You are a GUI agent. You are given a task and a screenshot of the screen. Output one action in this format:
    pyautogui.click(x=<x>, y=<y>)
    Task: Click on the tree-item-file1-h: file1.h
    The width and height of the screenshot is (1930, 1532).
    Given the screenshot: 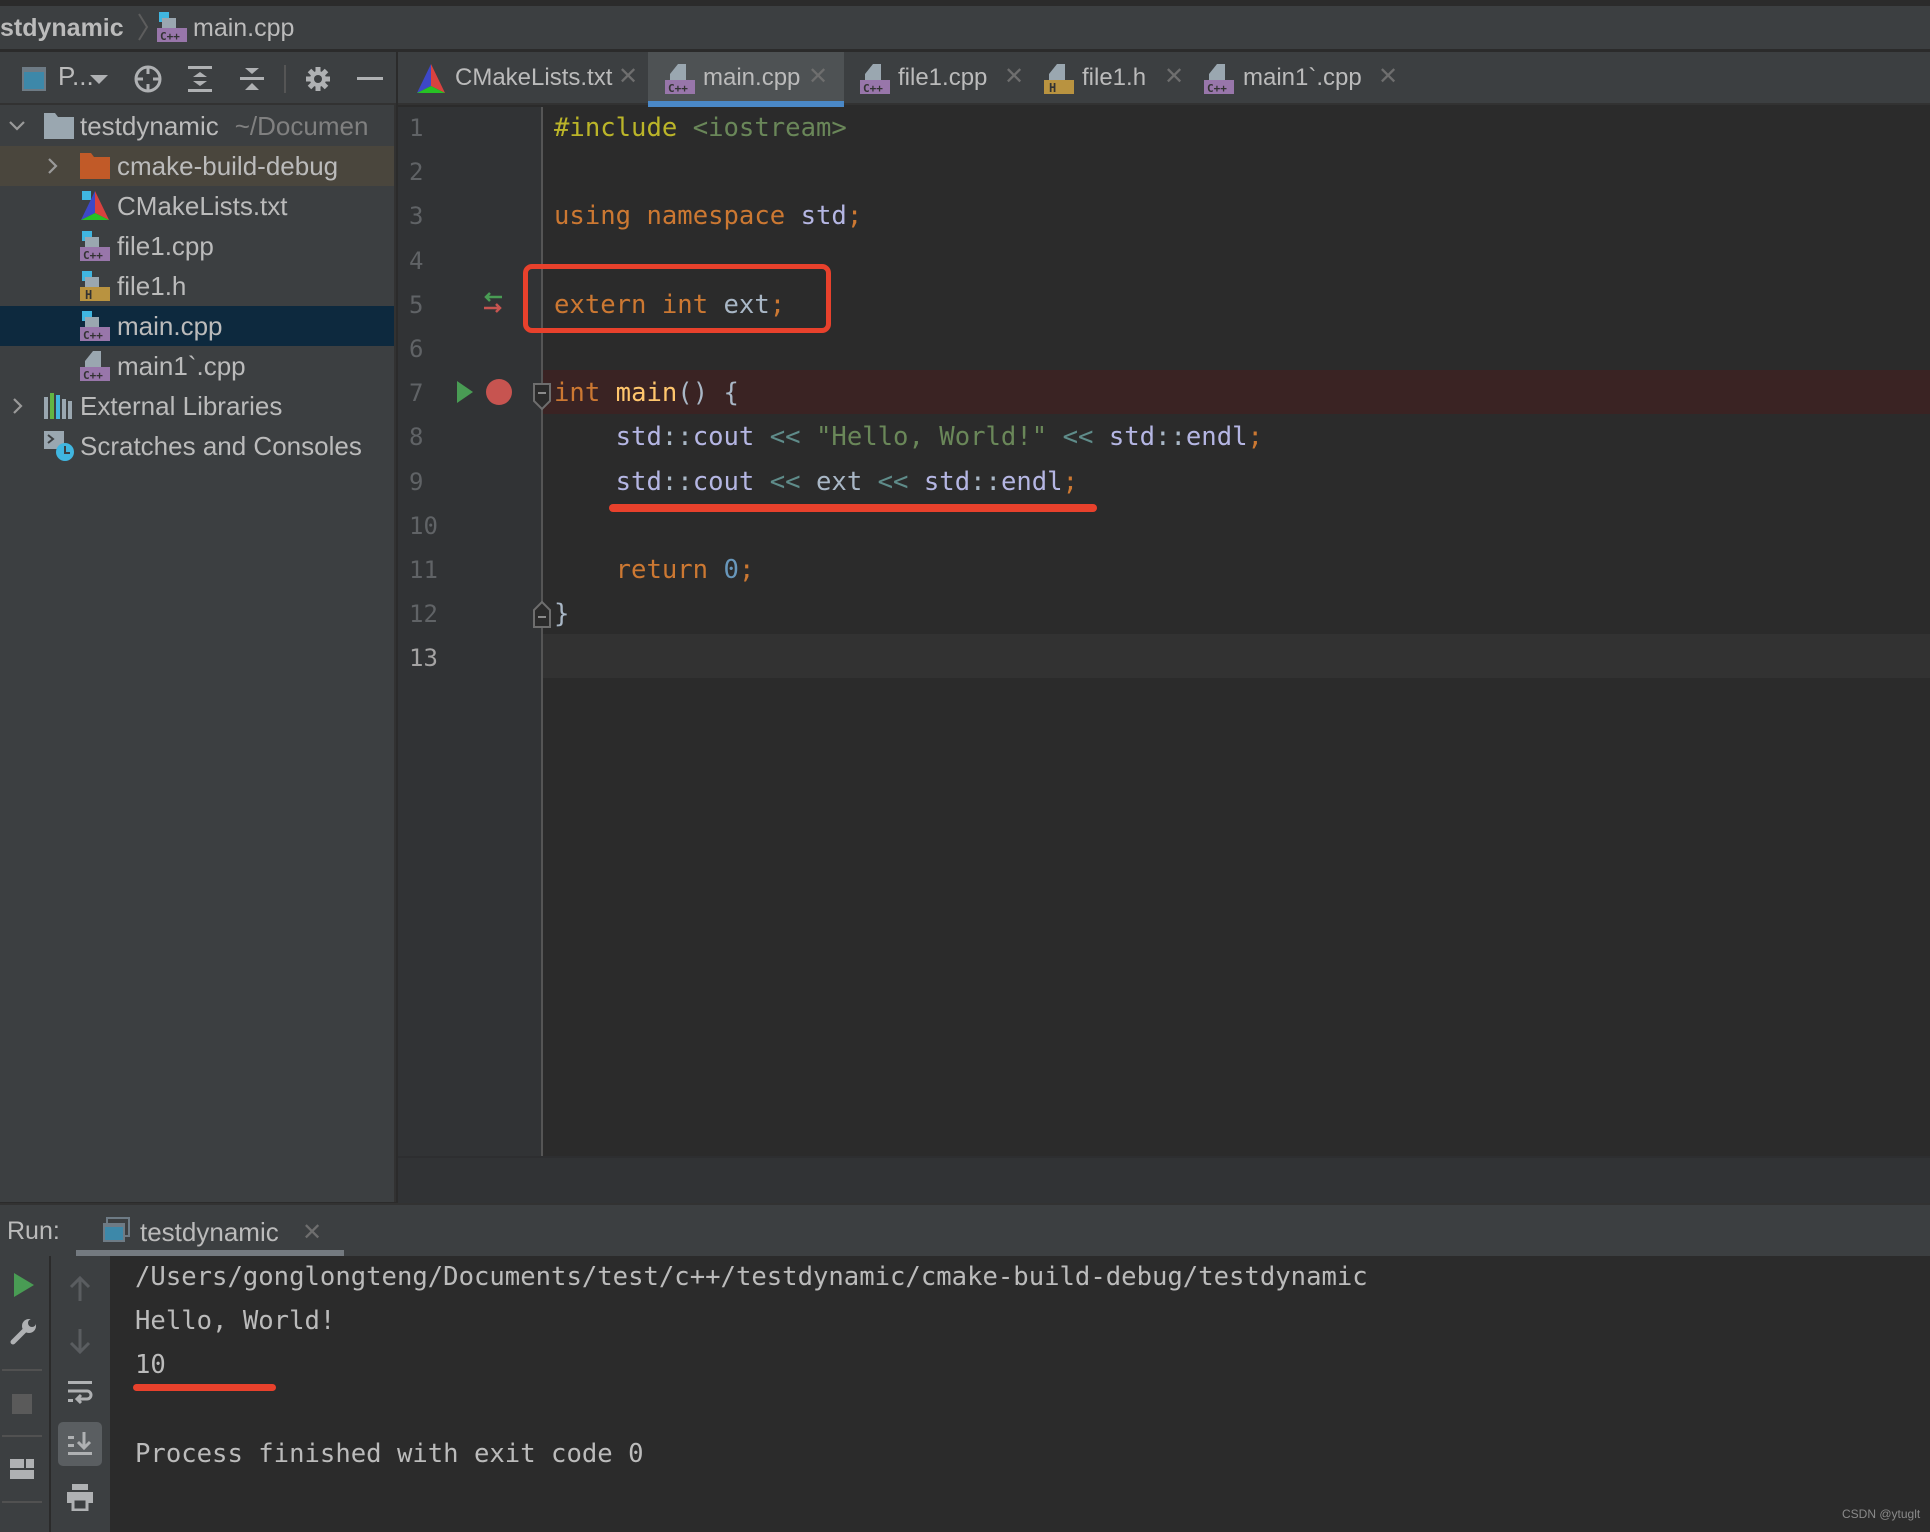 What is the action you would take?
    pyautogui.click(x=197, y=286)
    